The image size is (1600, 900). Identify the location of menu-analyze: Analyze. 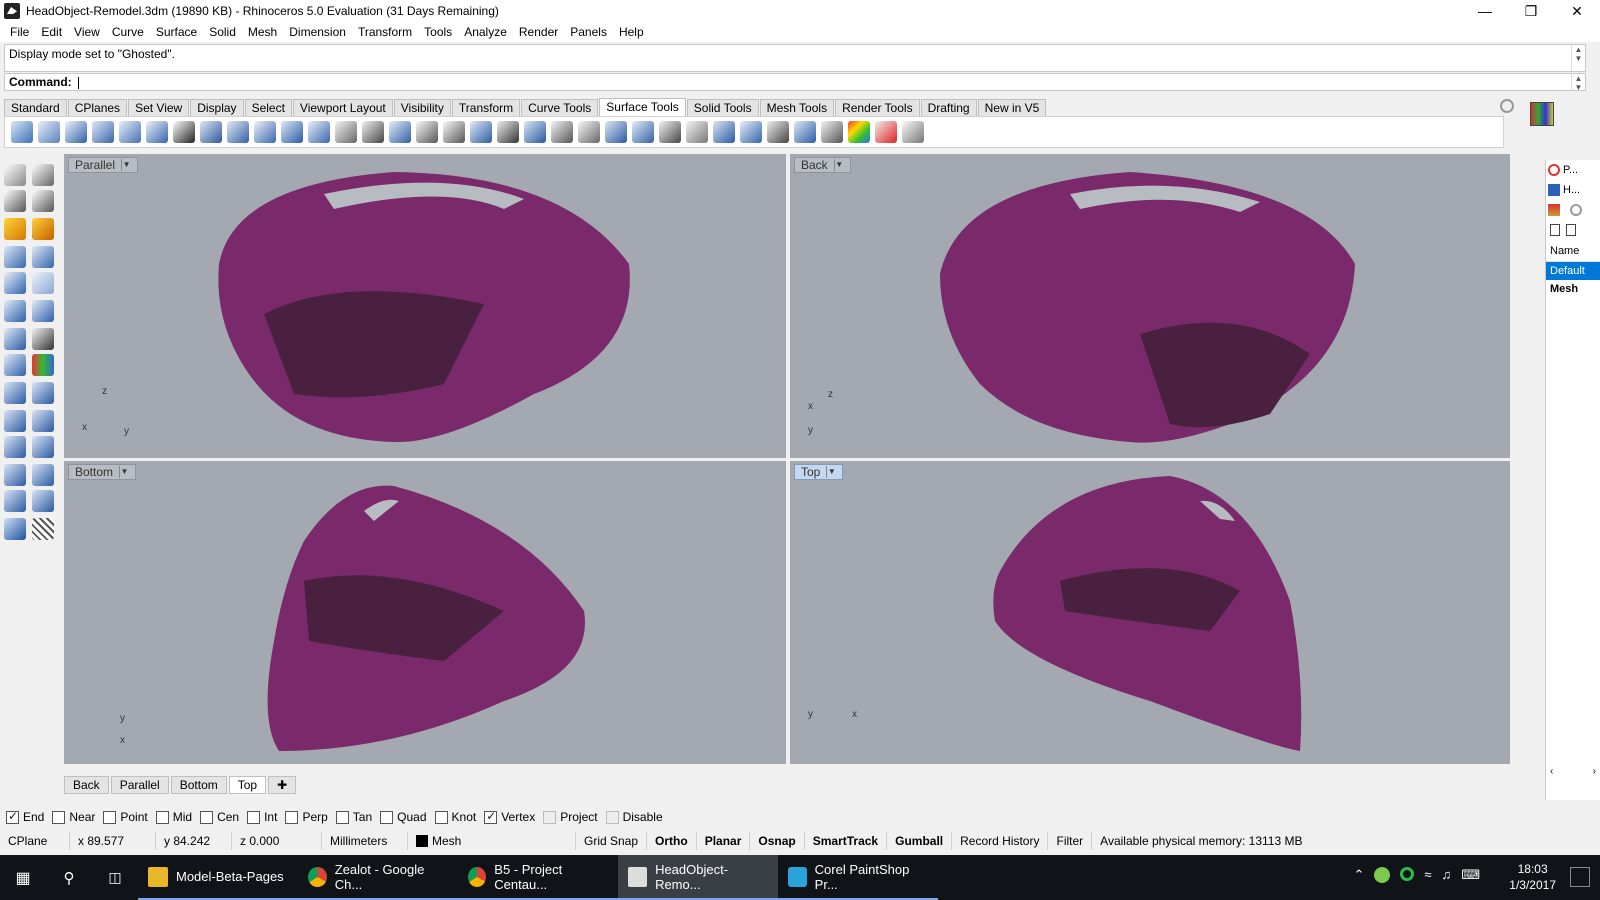
(485, 32).